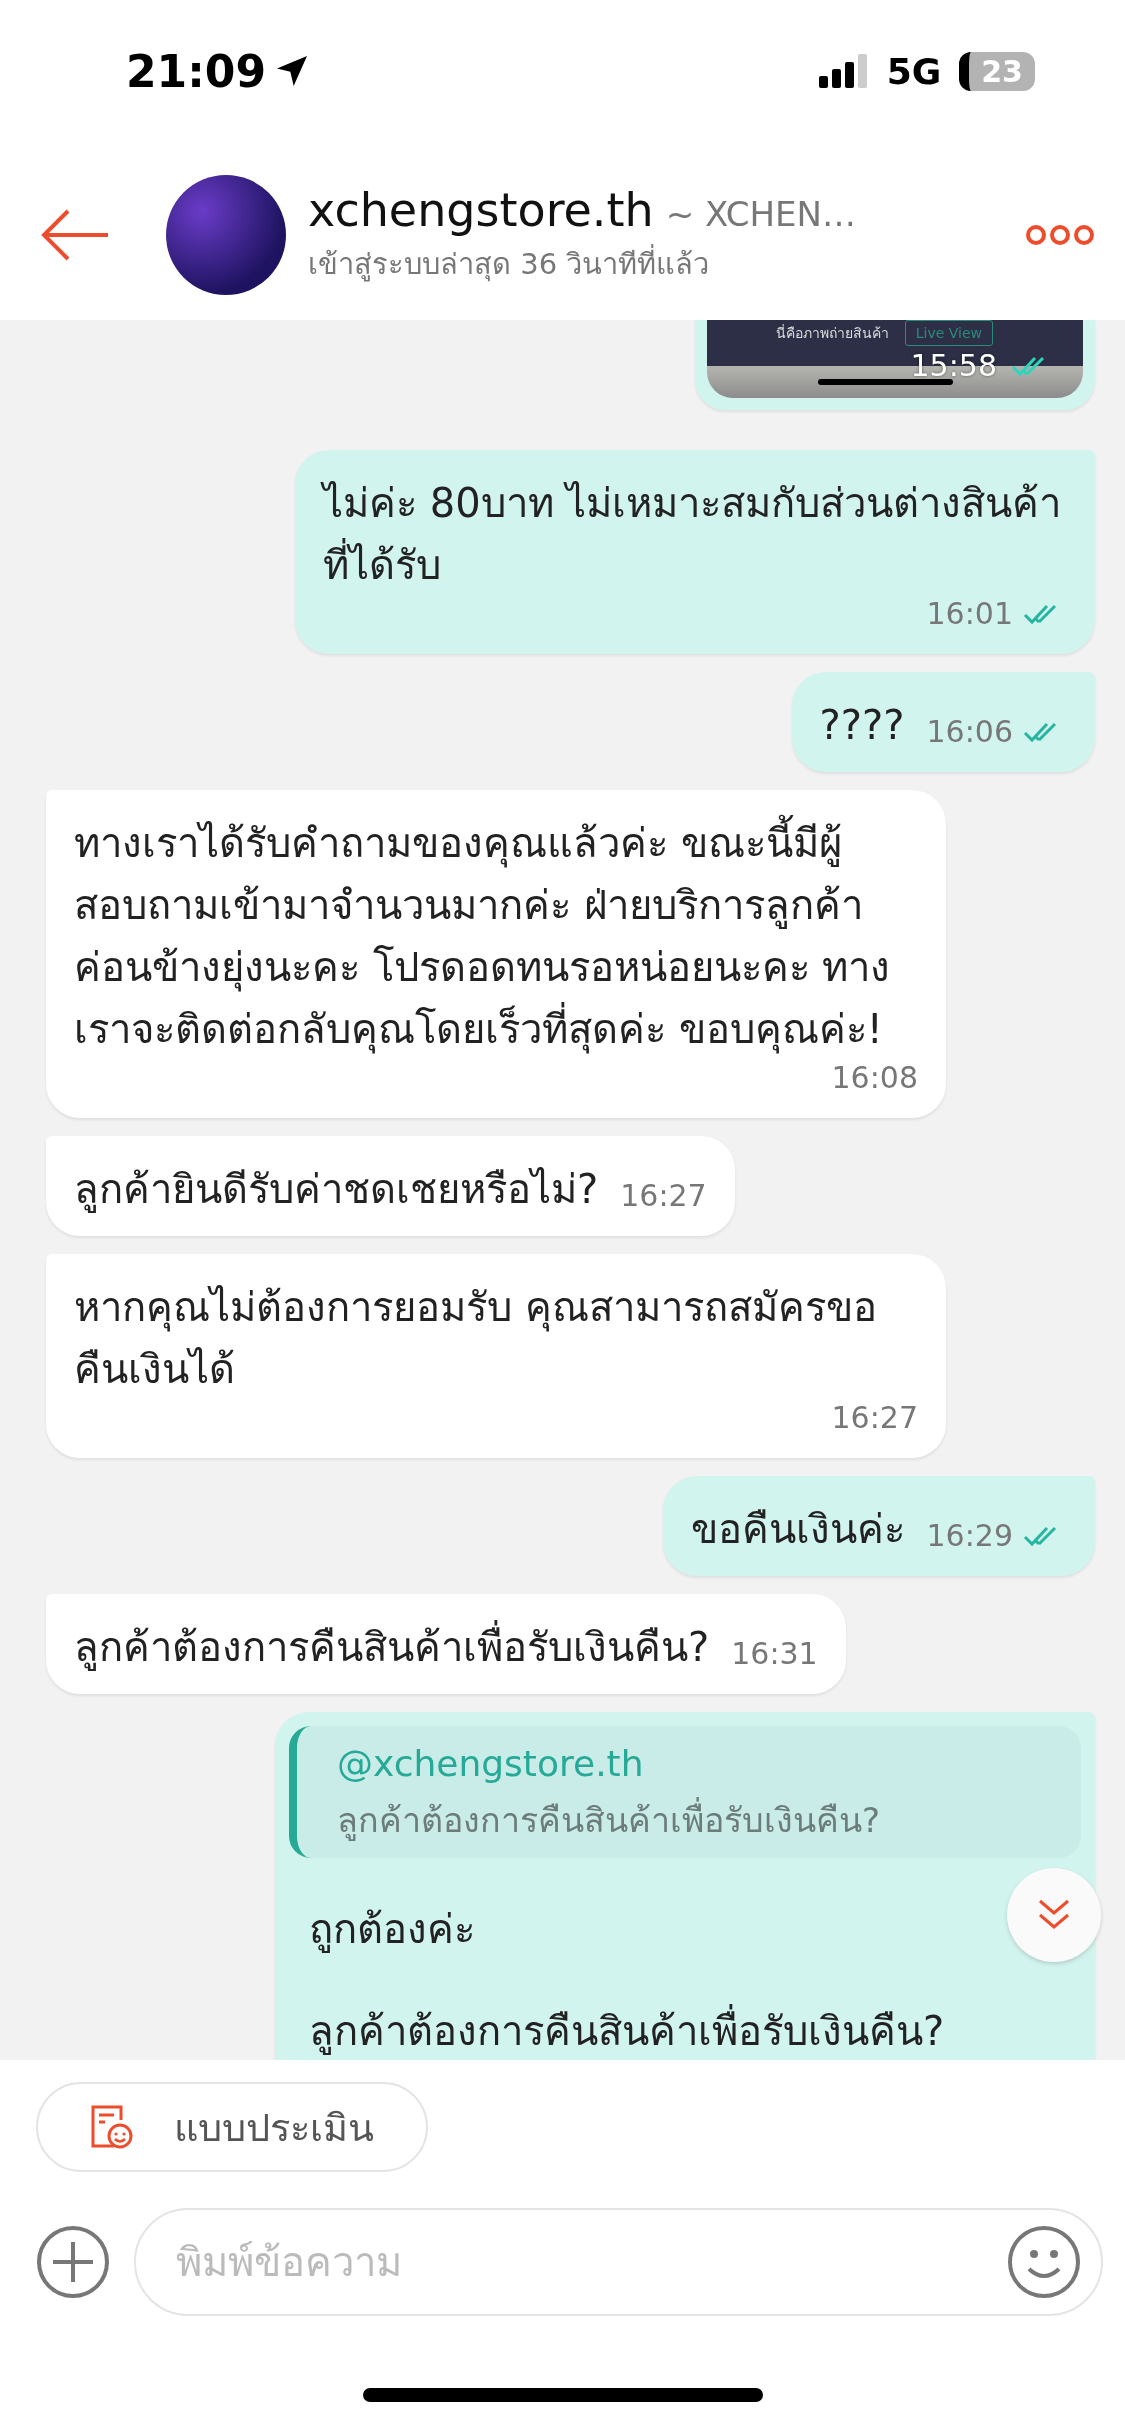  What do you see at coordinates (590, 2262) in the screenshot?
I see `message-input-field: พิมพ์ข้อความ` at bounding box center [590, 2262].